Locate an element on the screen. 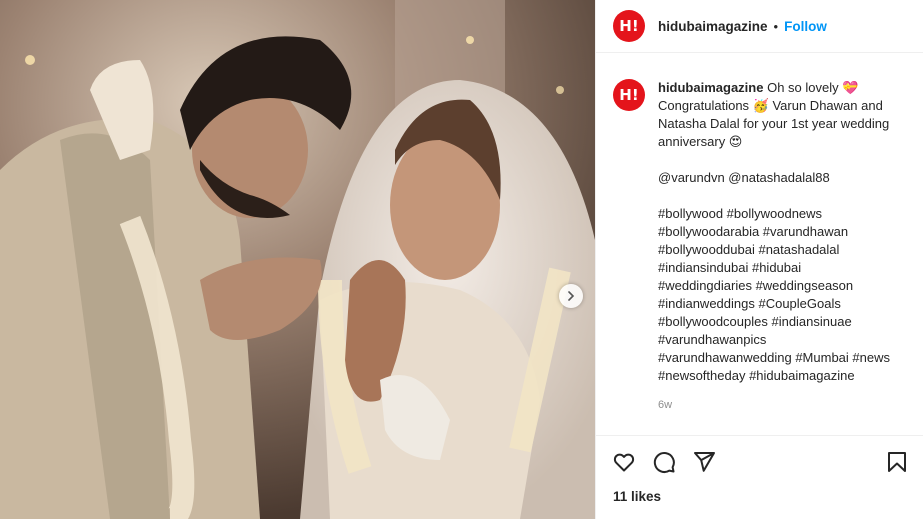 This screenshot has width=923, height=519. likes-count: 11 likes is located at coordinates (637, 496).